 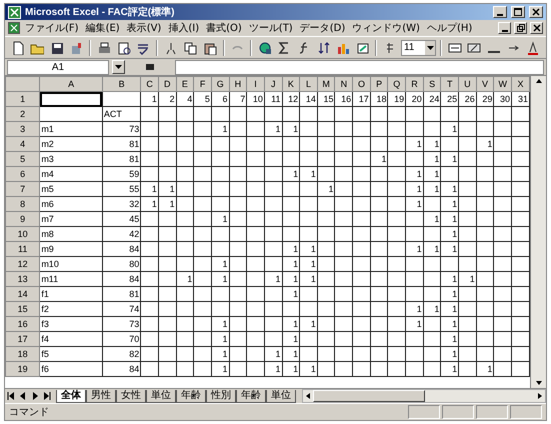 What do you see at coordinates (123, 47) in the screenshot?
I see `print-preview-icon` at bounding box center [123, 47].